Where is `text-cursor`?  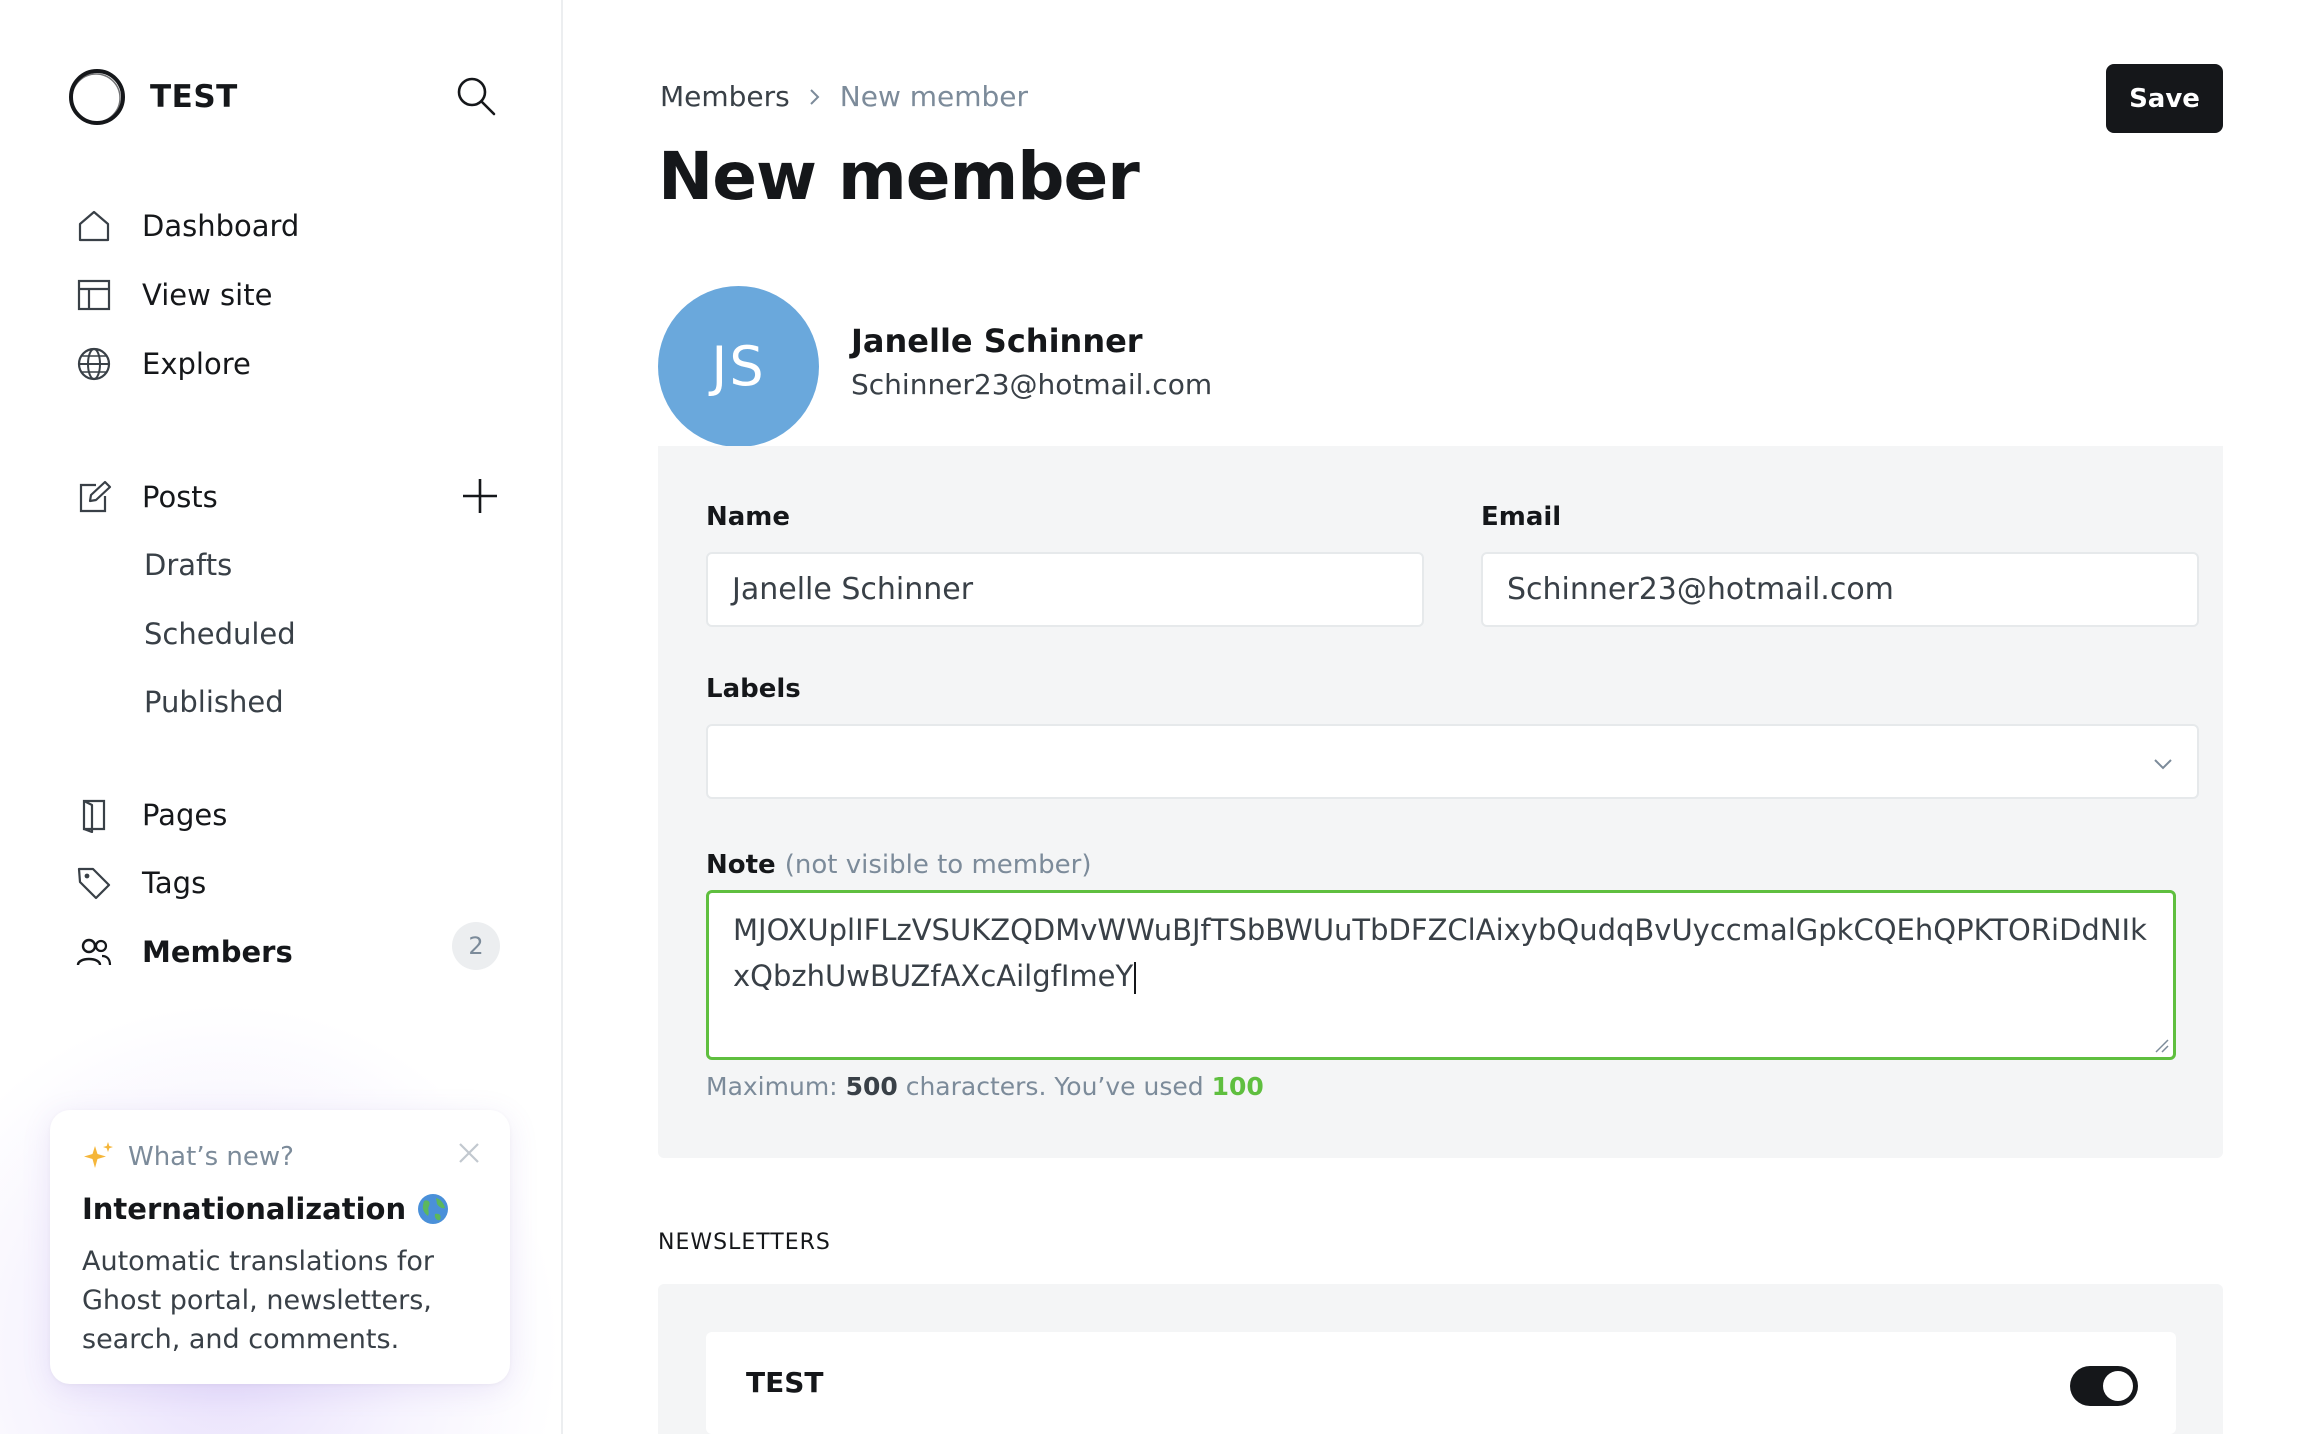 text-cursor is located at coordinates (1135, 978).